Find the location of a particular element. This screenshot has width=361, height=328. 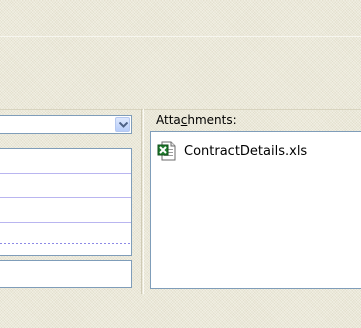

attachments-label: Attachments: is located at coordinates (196, 120).